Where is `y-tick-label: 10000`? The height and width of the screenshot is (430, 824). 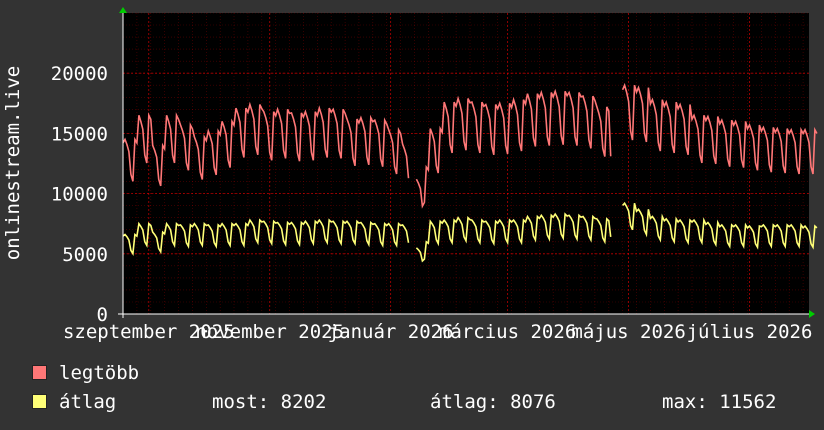 y-tick-label: 10000 is located at coordinates (79, 195).